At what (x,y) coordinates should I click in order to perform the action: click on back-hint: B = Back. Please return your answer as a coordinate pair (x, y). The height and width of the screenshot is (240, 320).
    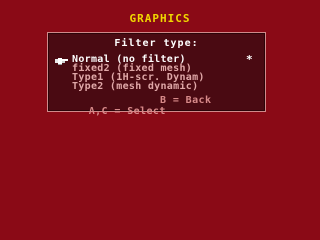
    Looking at the image, I should click on (185, 100).